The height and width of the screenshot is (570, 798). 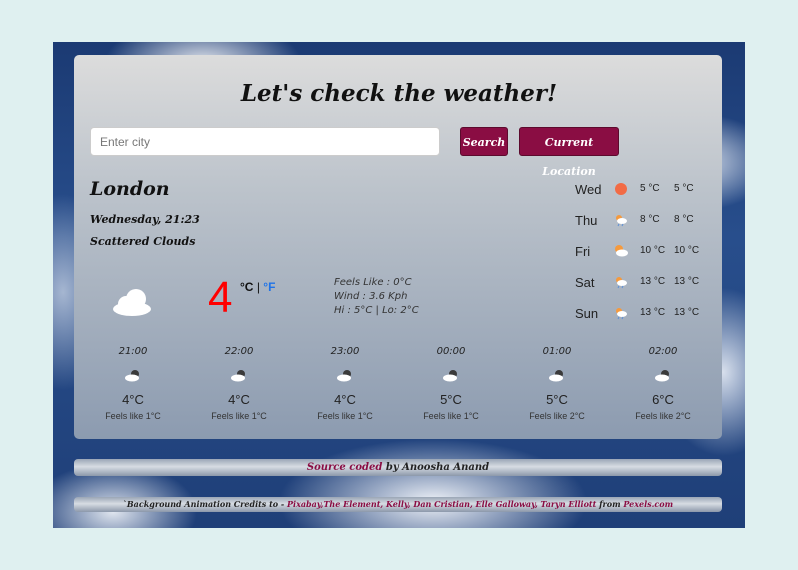 What do you see at coordinates (663, 383) in the screenshot?
I see `hourly-forecast-item: 02:00 6°C Feels like 2°C` at bounding box center [663, 383].